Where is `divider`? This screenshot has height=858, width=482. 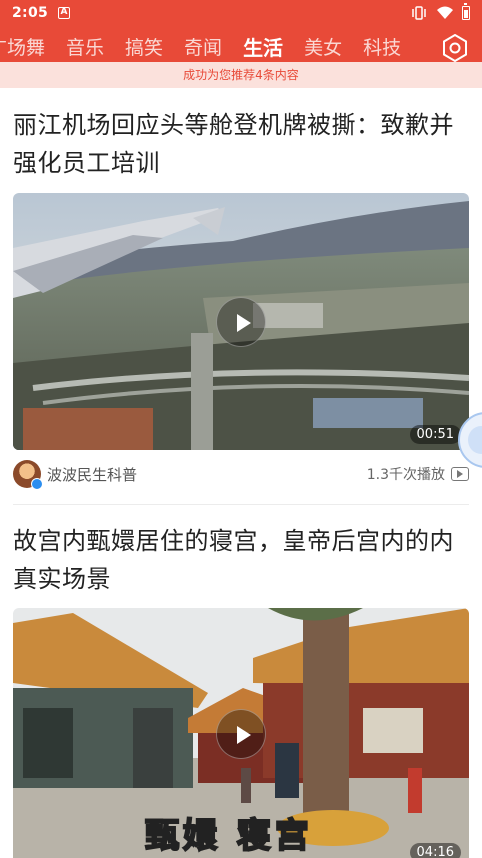 divider is located at coordinates (241, 504).